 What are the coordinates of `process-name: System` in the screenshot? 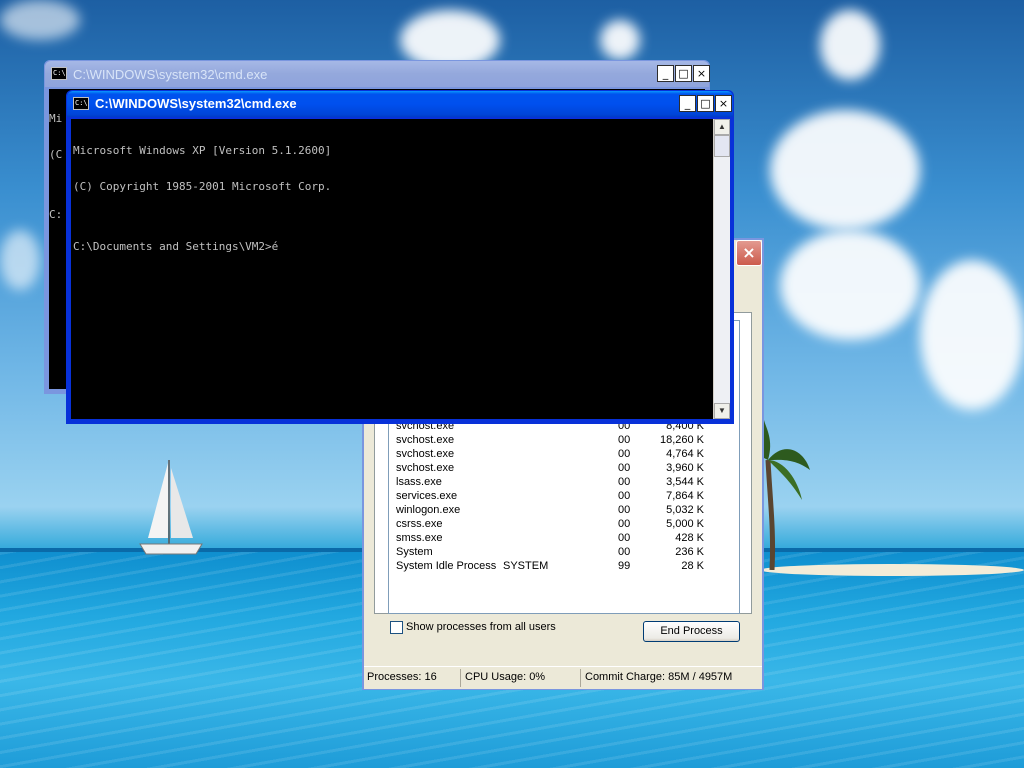 It's located at (414, 552).